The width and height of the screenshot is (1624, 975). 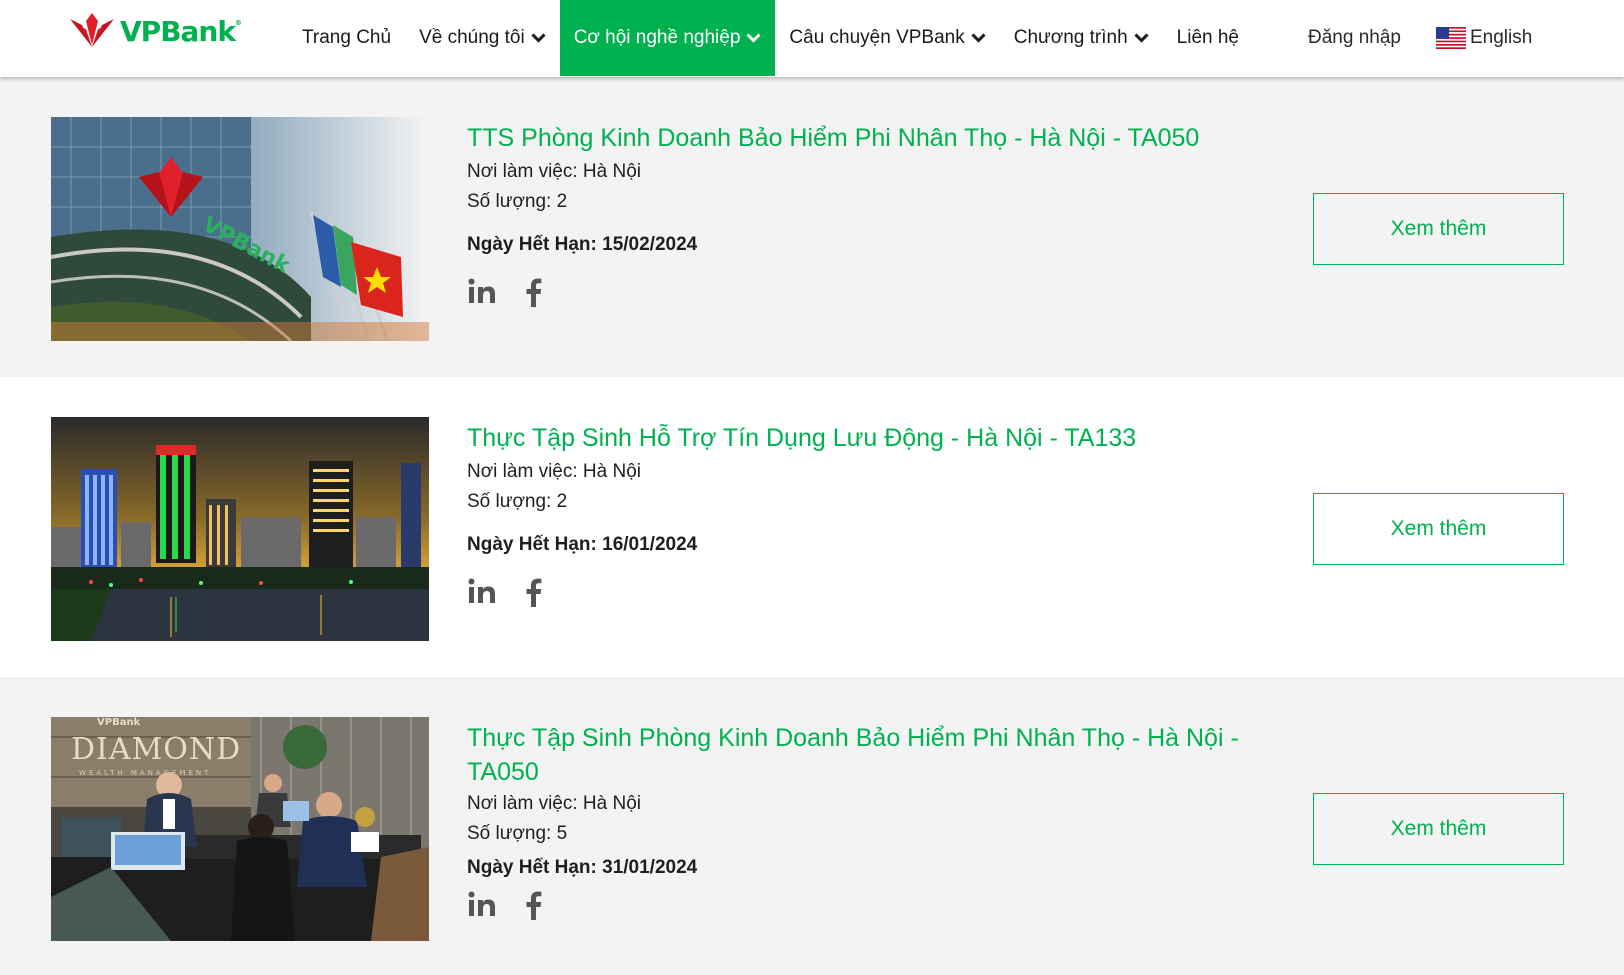 I want to click on job-quantity: Số lượng: 5, so click(x=517, y=833).